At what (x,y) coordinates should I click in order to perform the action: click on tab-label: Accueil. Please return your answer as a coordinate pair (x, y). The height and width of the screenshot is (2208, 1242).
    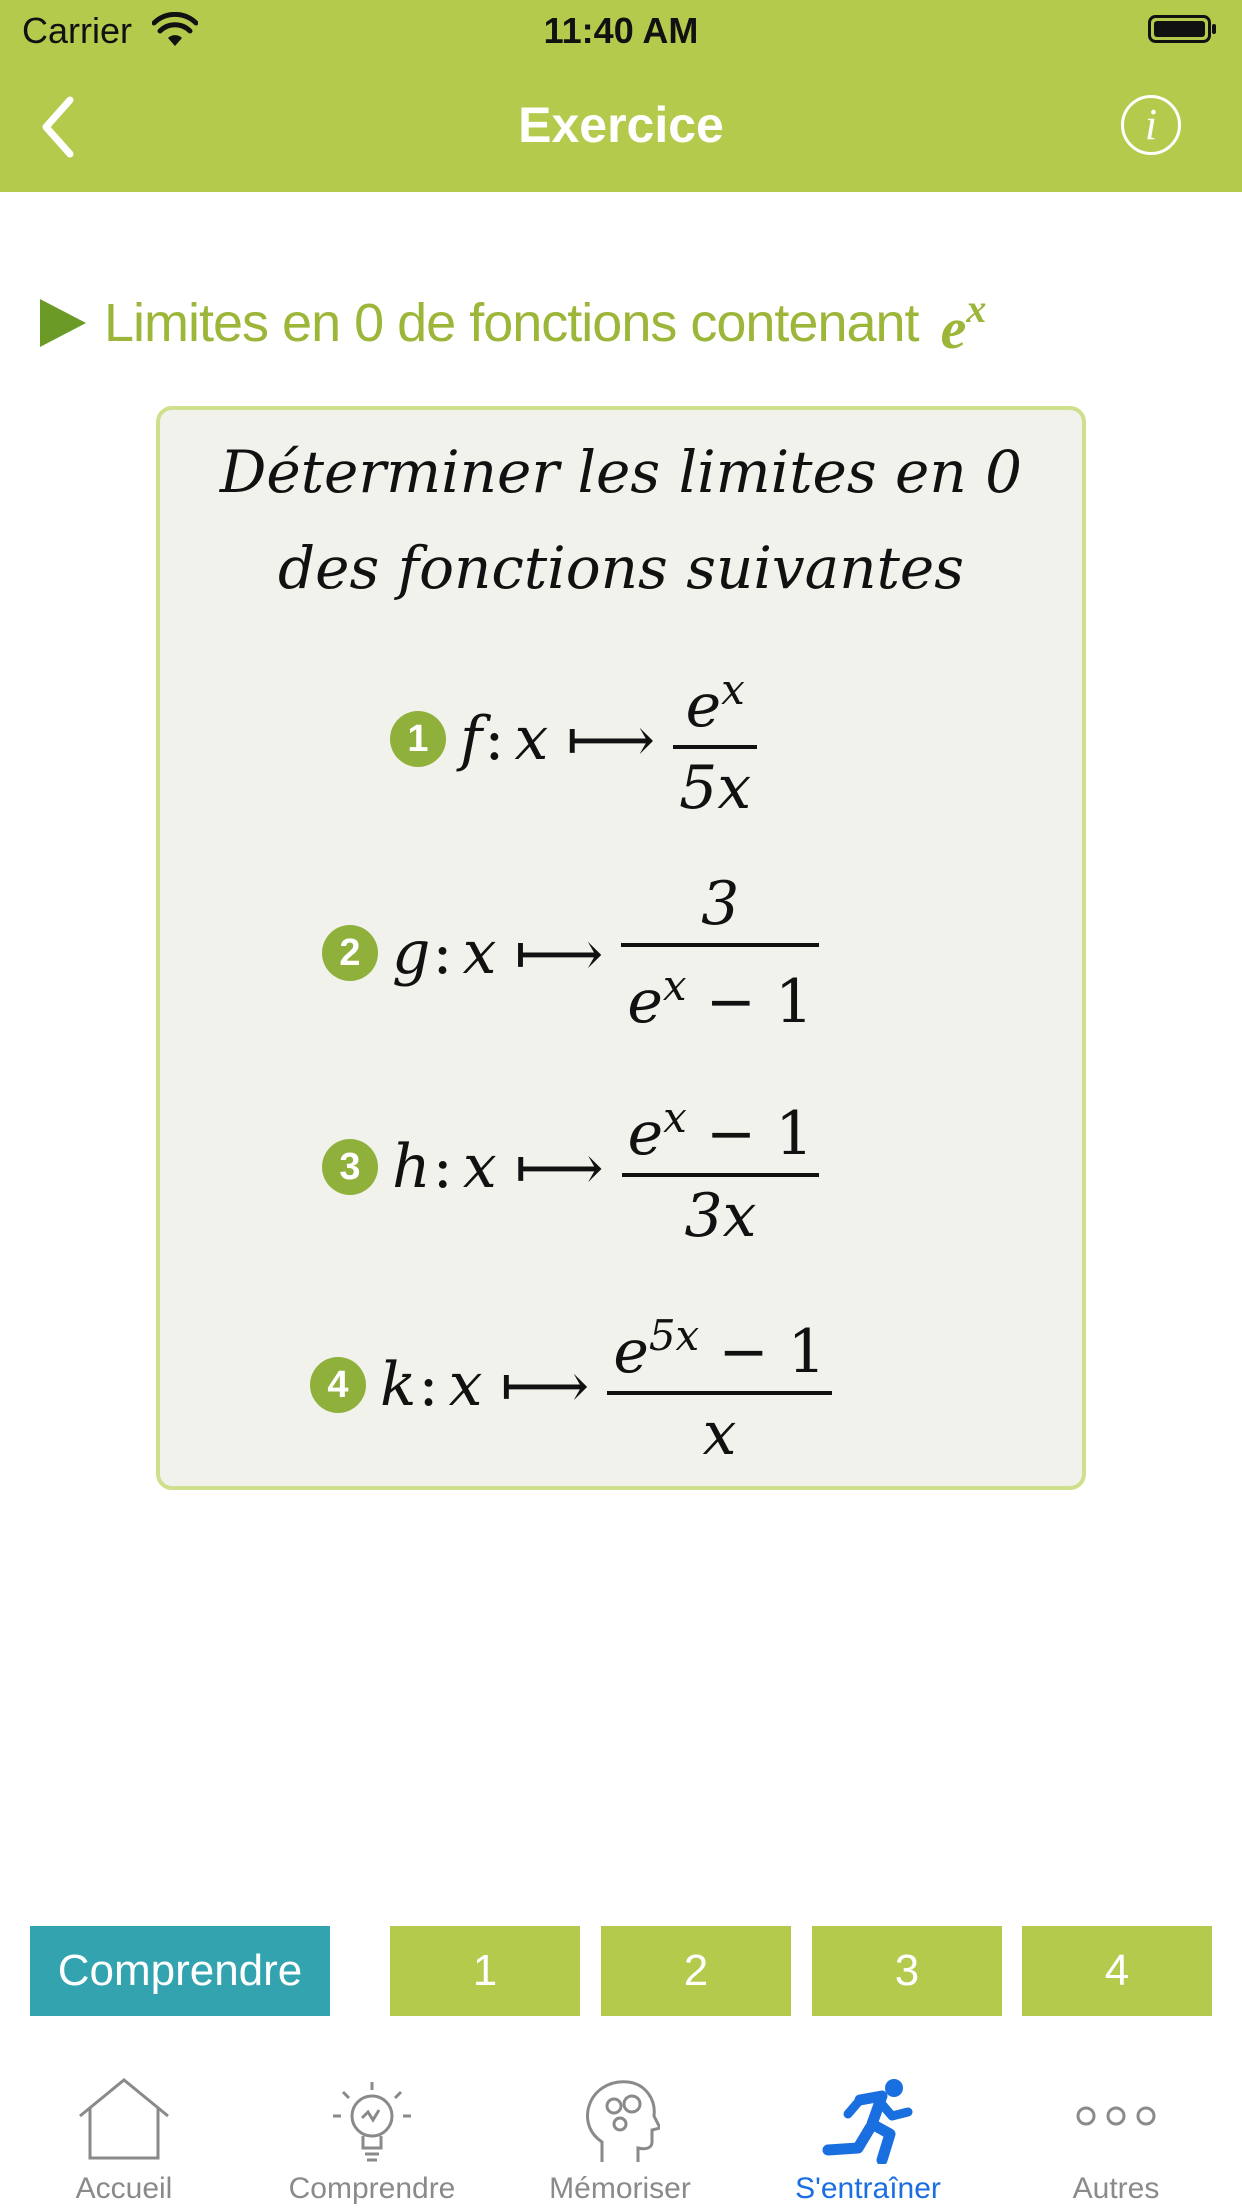
    Looking at the image, I should click on (124, 2188).